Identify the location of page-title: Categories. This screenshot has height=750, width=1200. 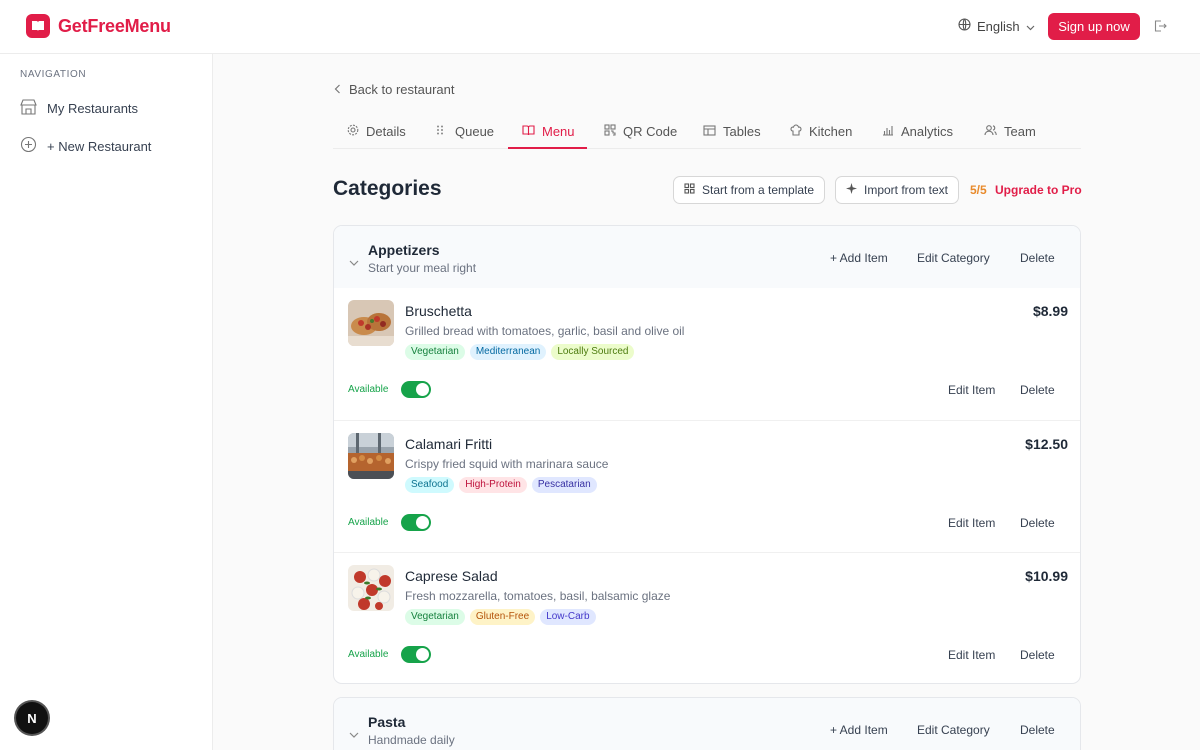
(387, 188).